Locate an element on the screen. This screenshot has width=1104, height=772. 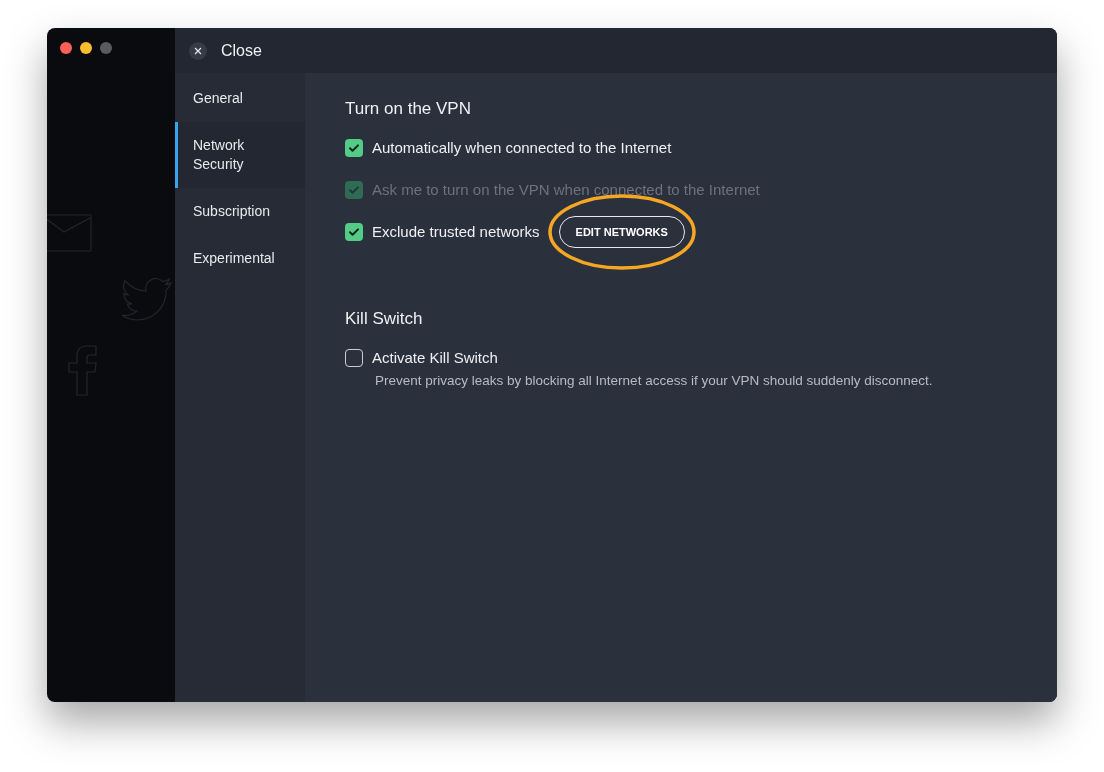
close-label: Close is located at coordinates (241, 50).